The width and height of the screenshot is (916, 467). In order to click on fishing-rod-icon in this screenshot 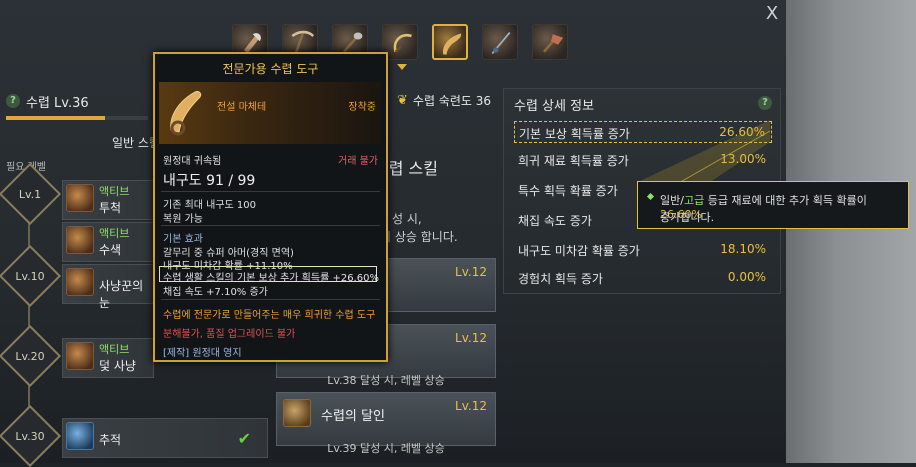, I will do `click(501, 43)`.